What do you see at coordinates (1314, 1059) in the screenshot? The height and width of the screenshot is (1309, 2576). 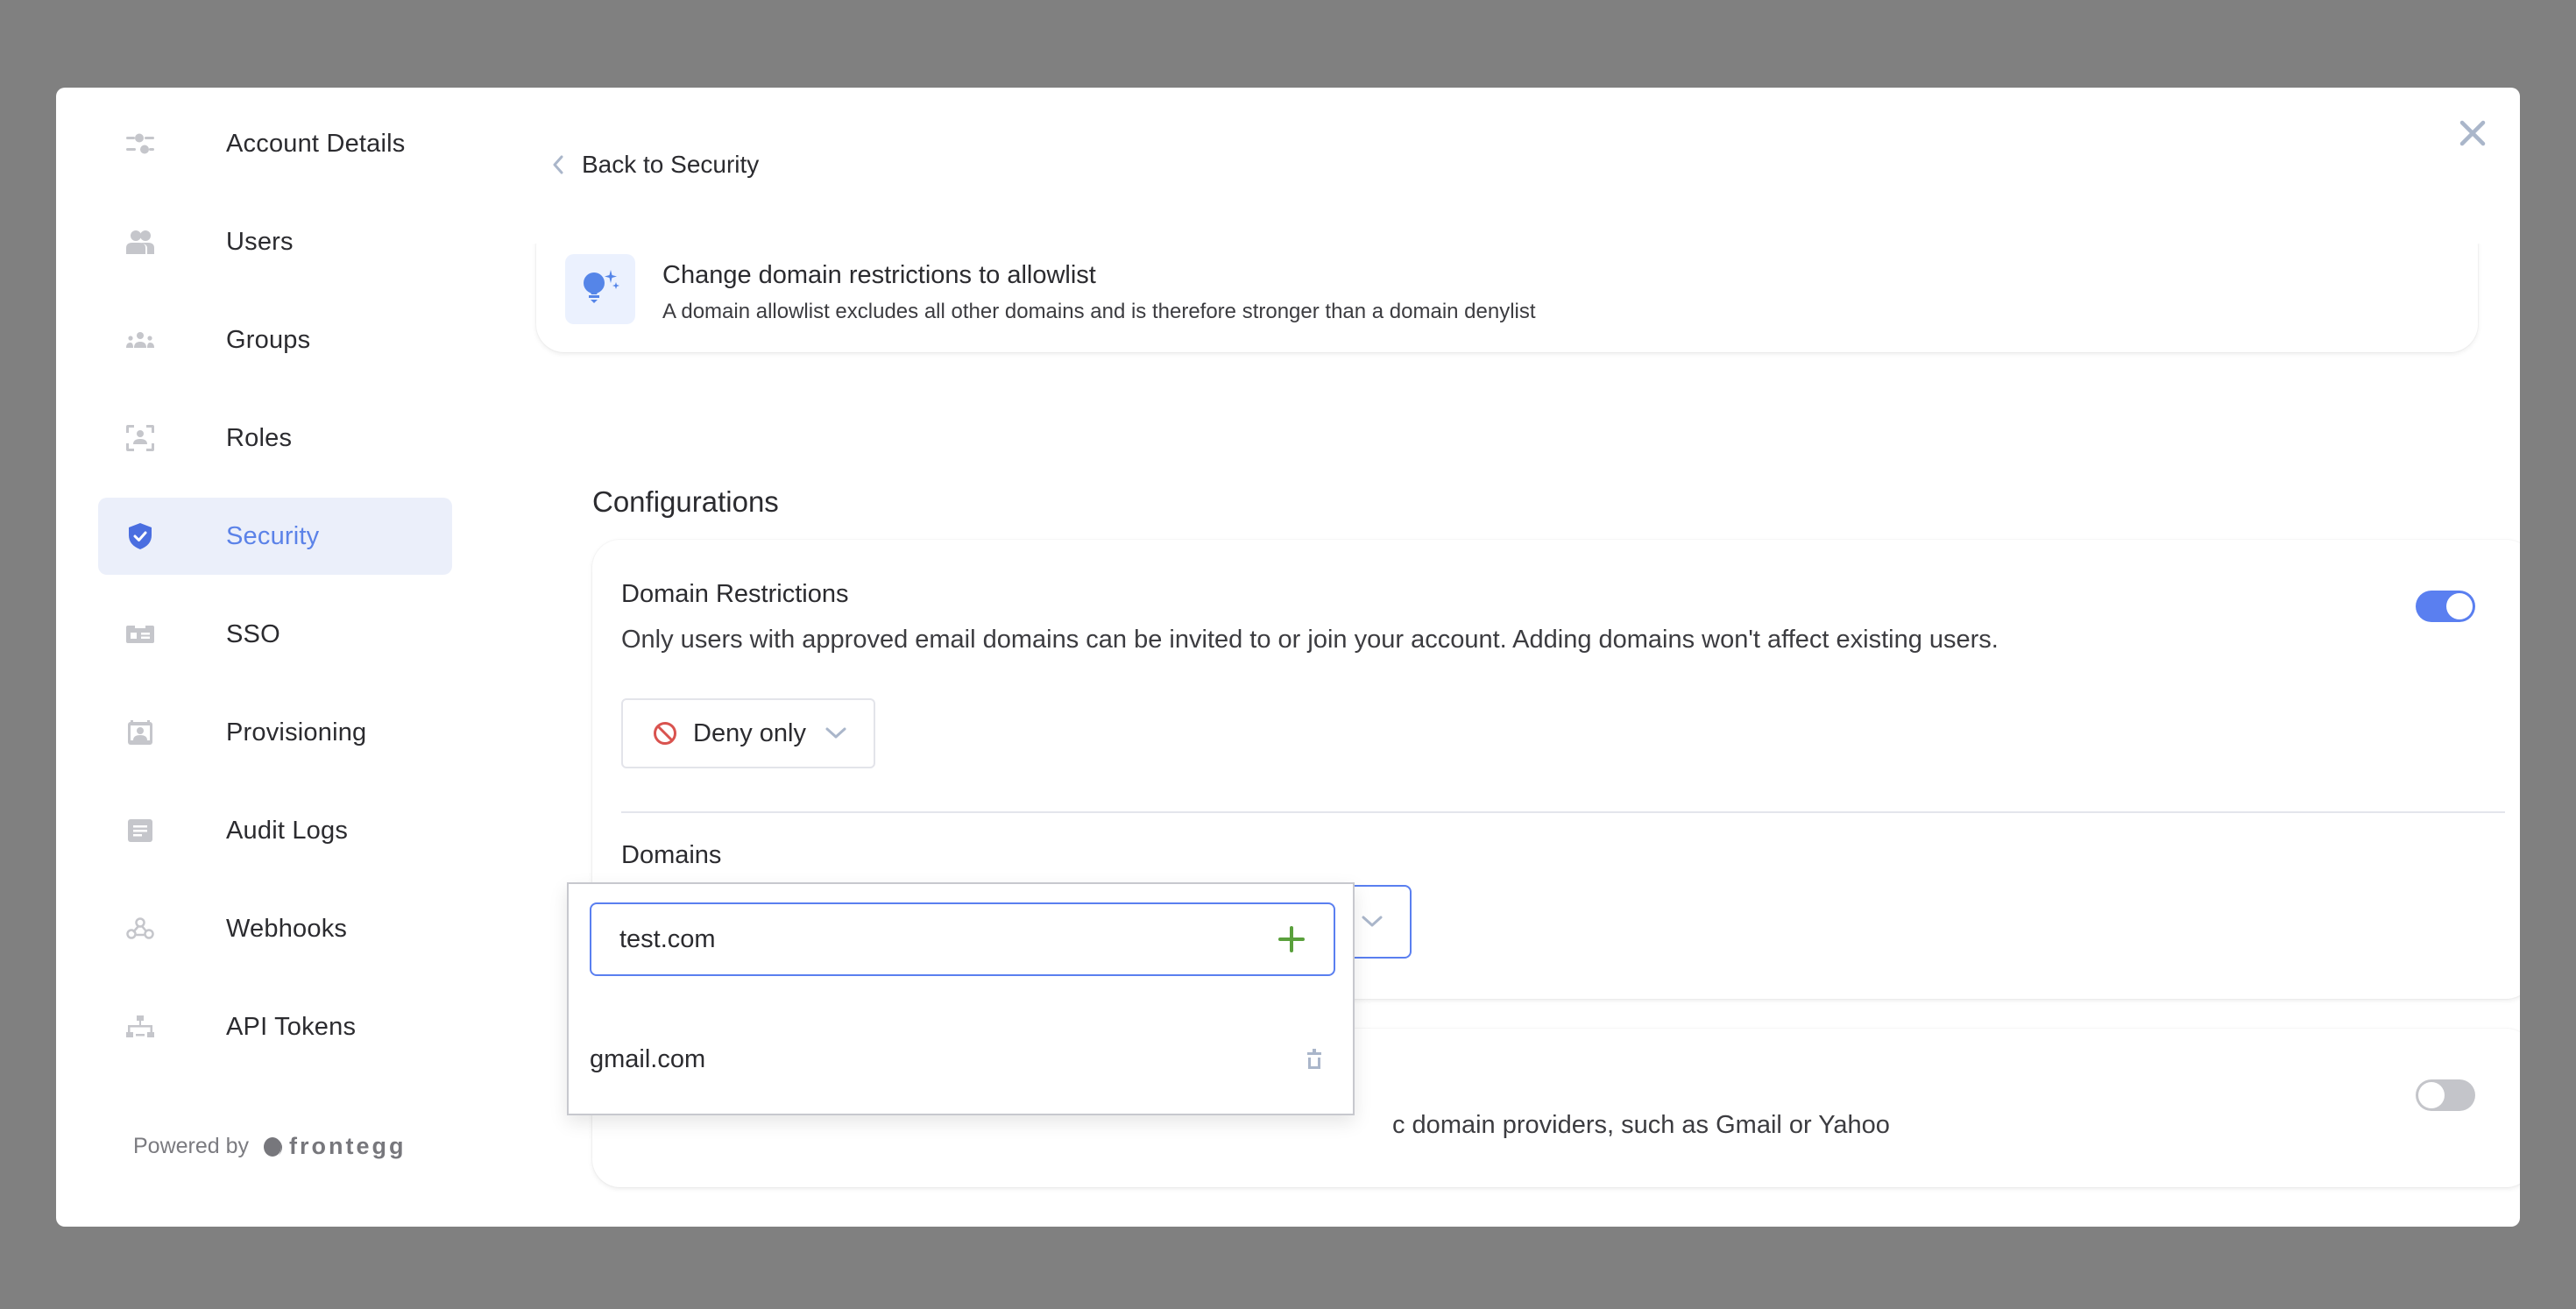 I see `trash-icon` at bounding box center [1314, 1059].